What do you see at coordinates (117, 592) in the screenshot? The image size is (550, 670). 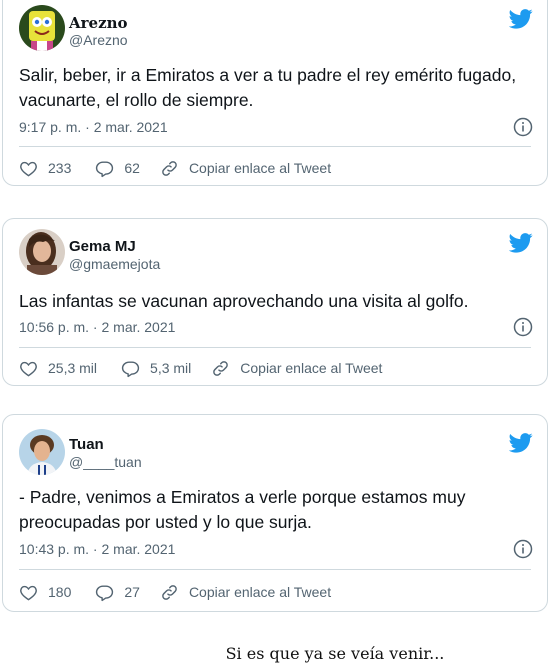 I see `reply-button: 27` at bounding box center [117, 592].